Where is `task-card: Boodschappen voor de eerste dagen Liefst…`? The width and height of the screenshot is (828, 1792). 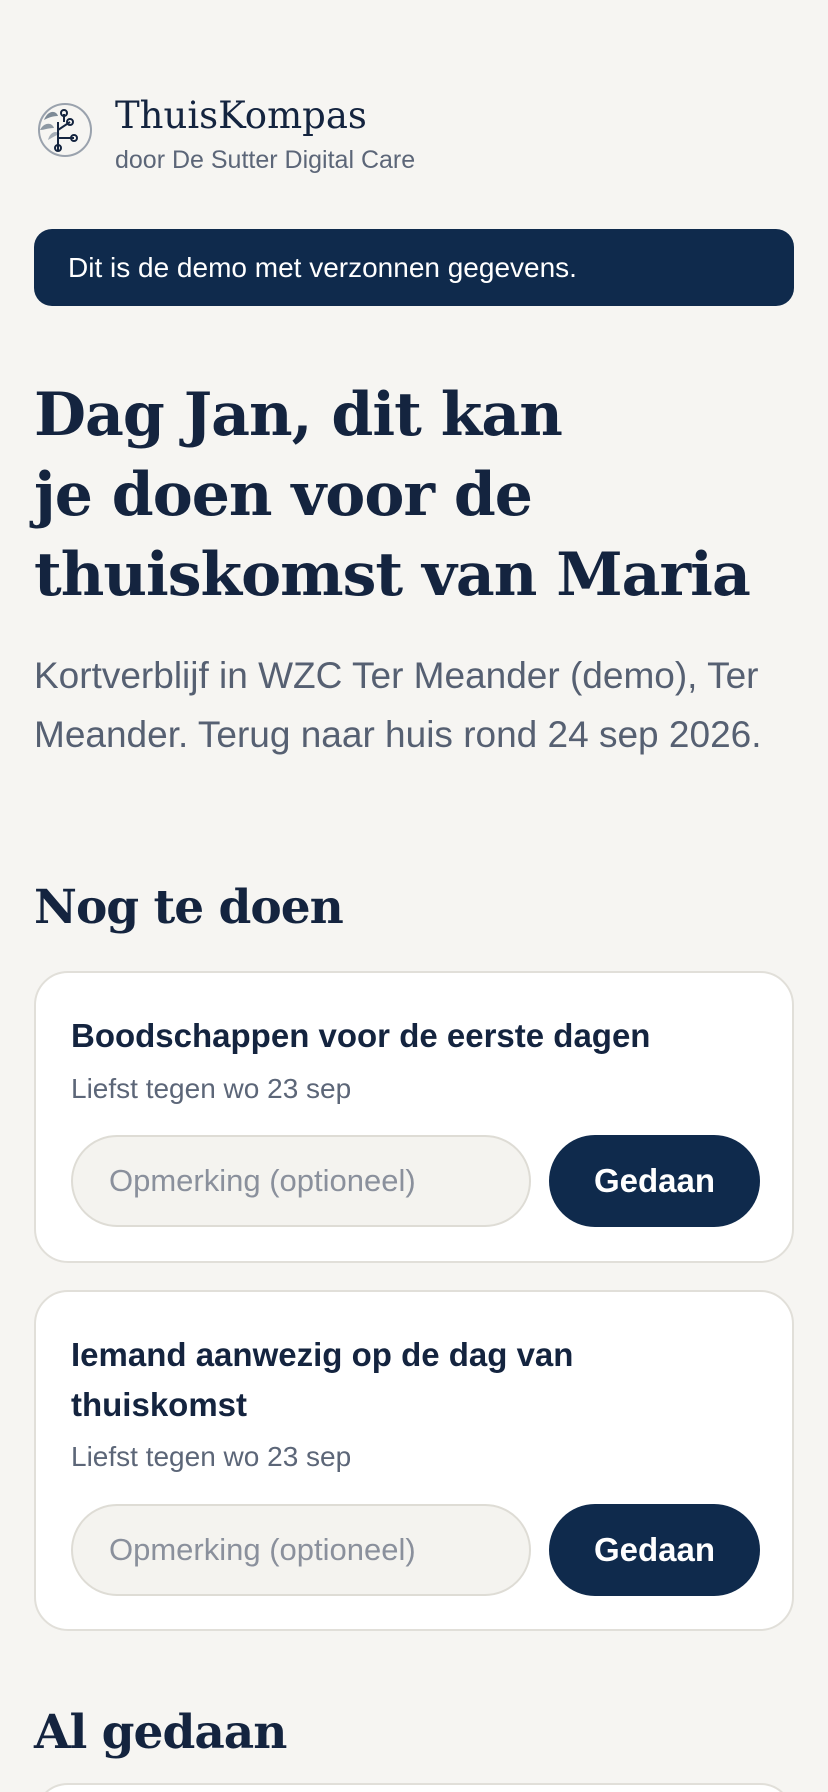 task-card: Boodschappen voor de eerste dagen Liefst… is located at coordinates (414, 1117).